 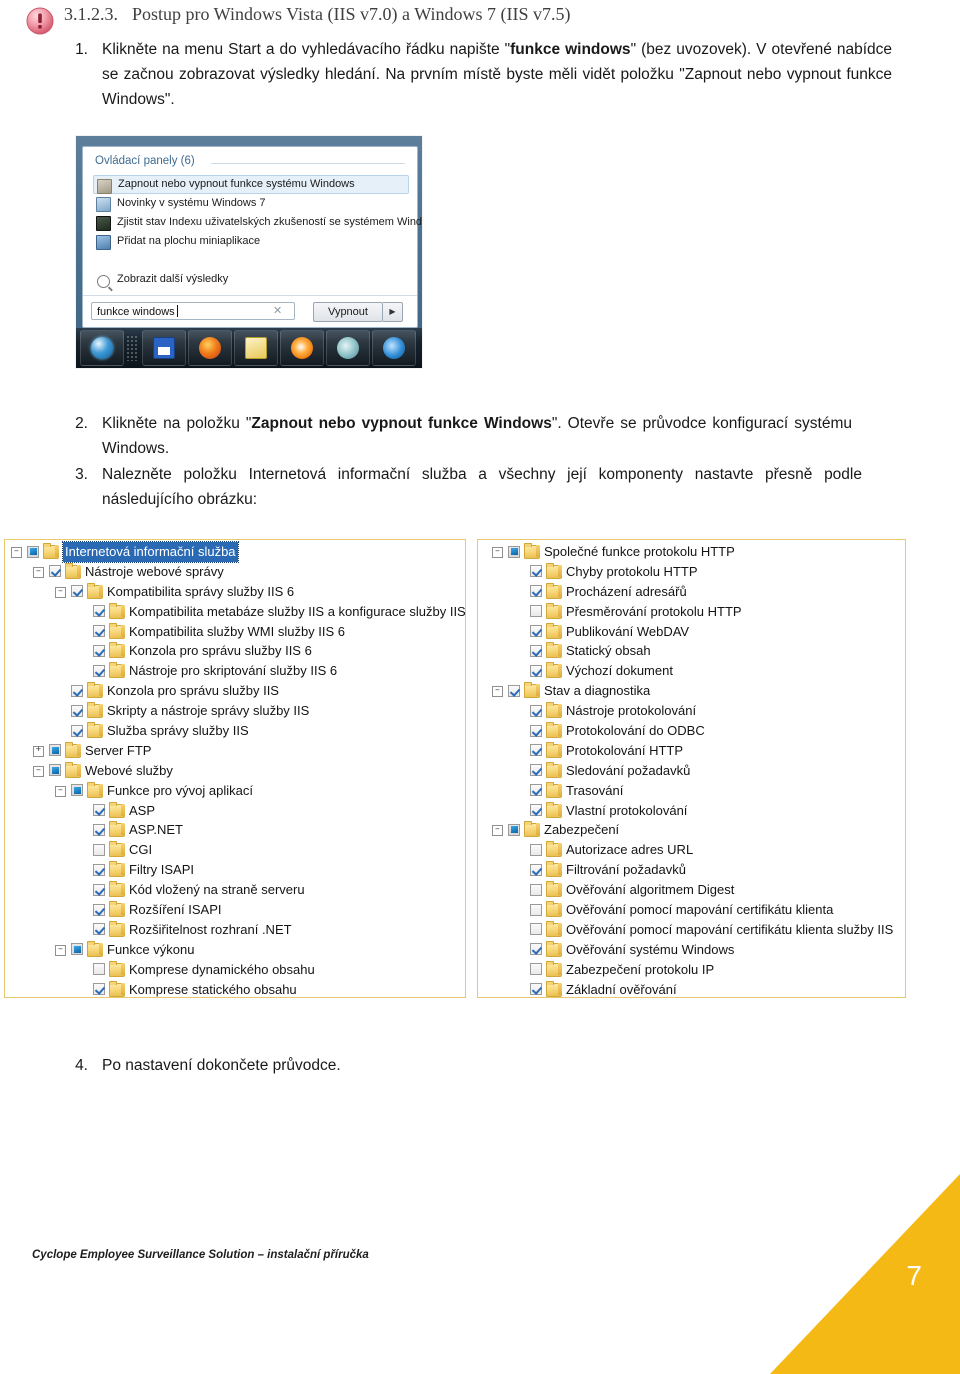 I want to click on tree-item: ASP, so click(x=235, y=811).